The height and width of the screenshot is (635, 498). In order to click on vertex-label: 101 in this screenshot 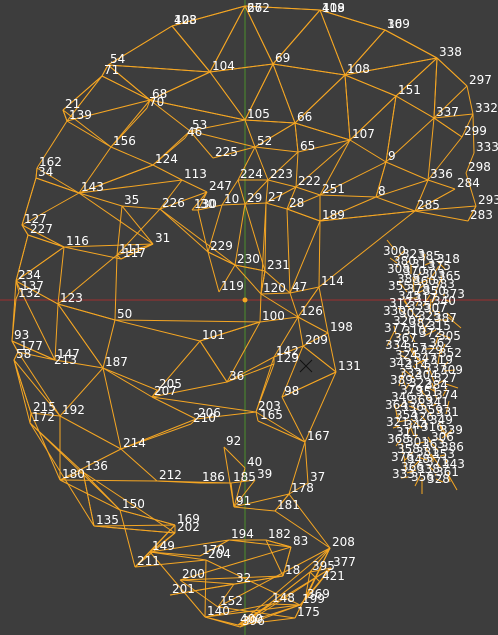, I will do `click(213, 335)`.